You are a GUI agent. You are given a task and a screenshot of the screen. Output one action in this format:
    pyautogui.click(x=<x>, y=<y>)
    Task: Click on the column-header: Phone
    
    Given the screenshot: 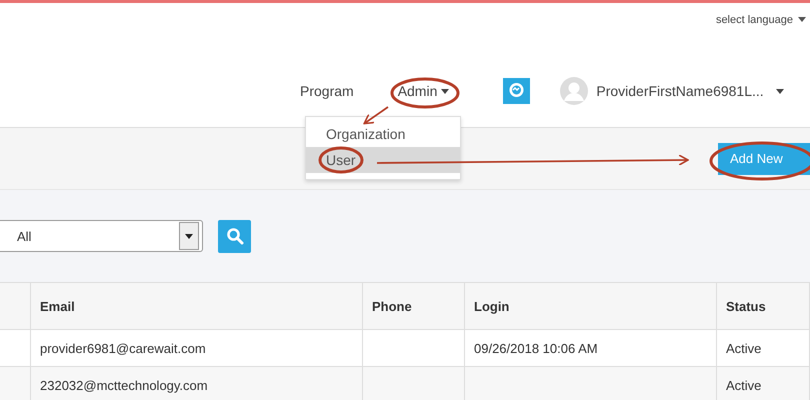 What is the action you would take?
    pyautogui.click(x=392, y=306)
    